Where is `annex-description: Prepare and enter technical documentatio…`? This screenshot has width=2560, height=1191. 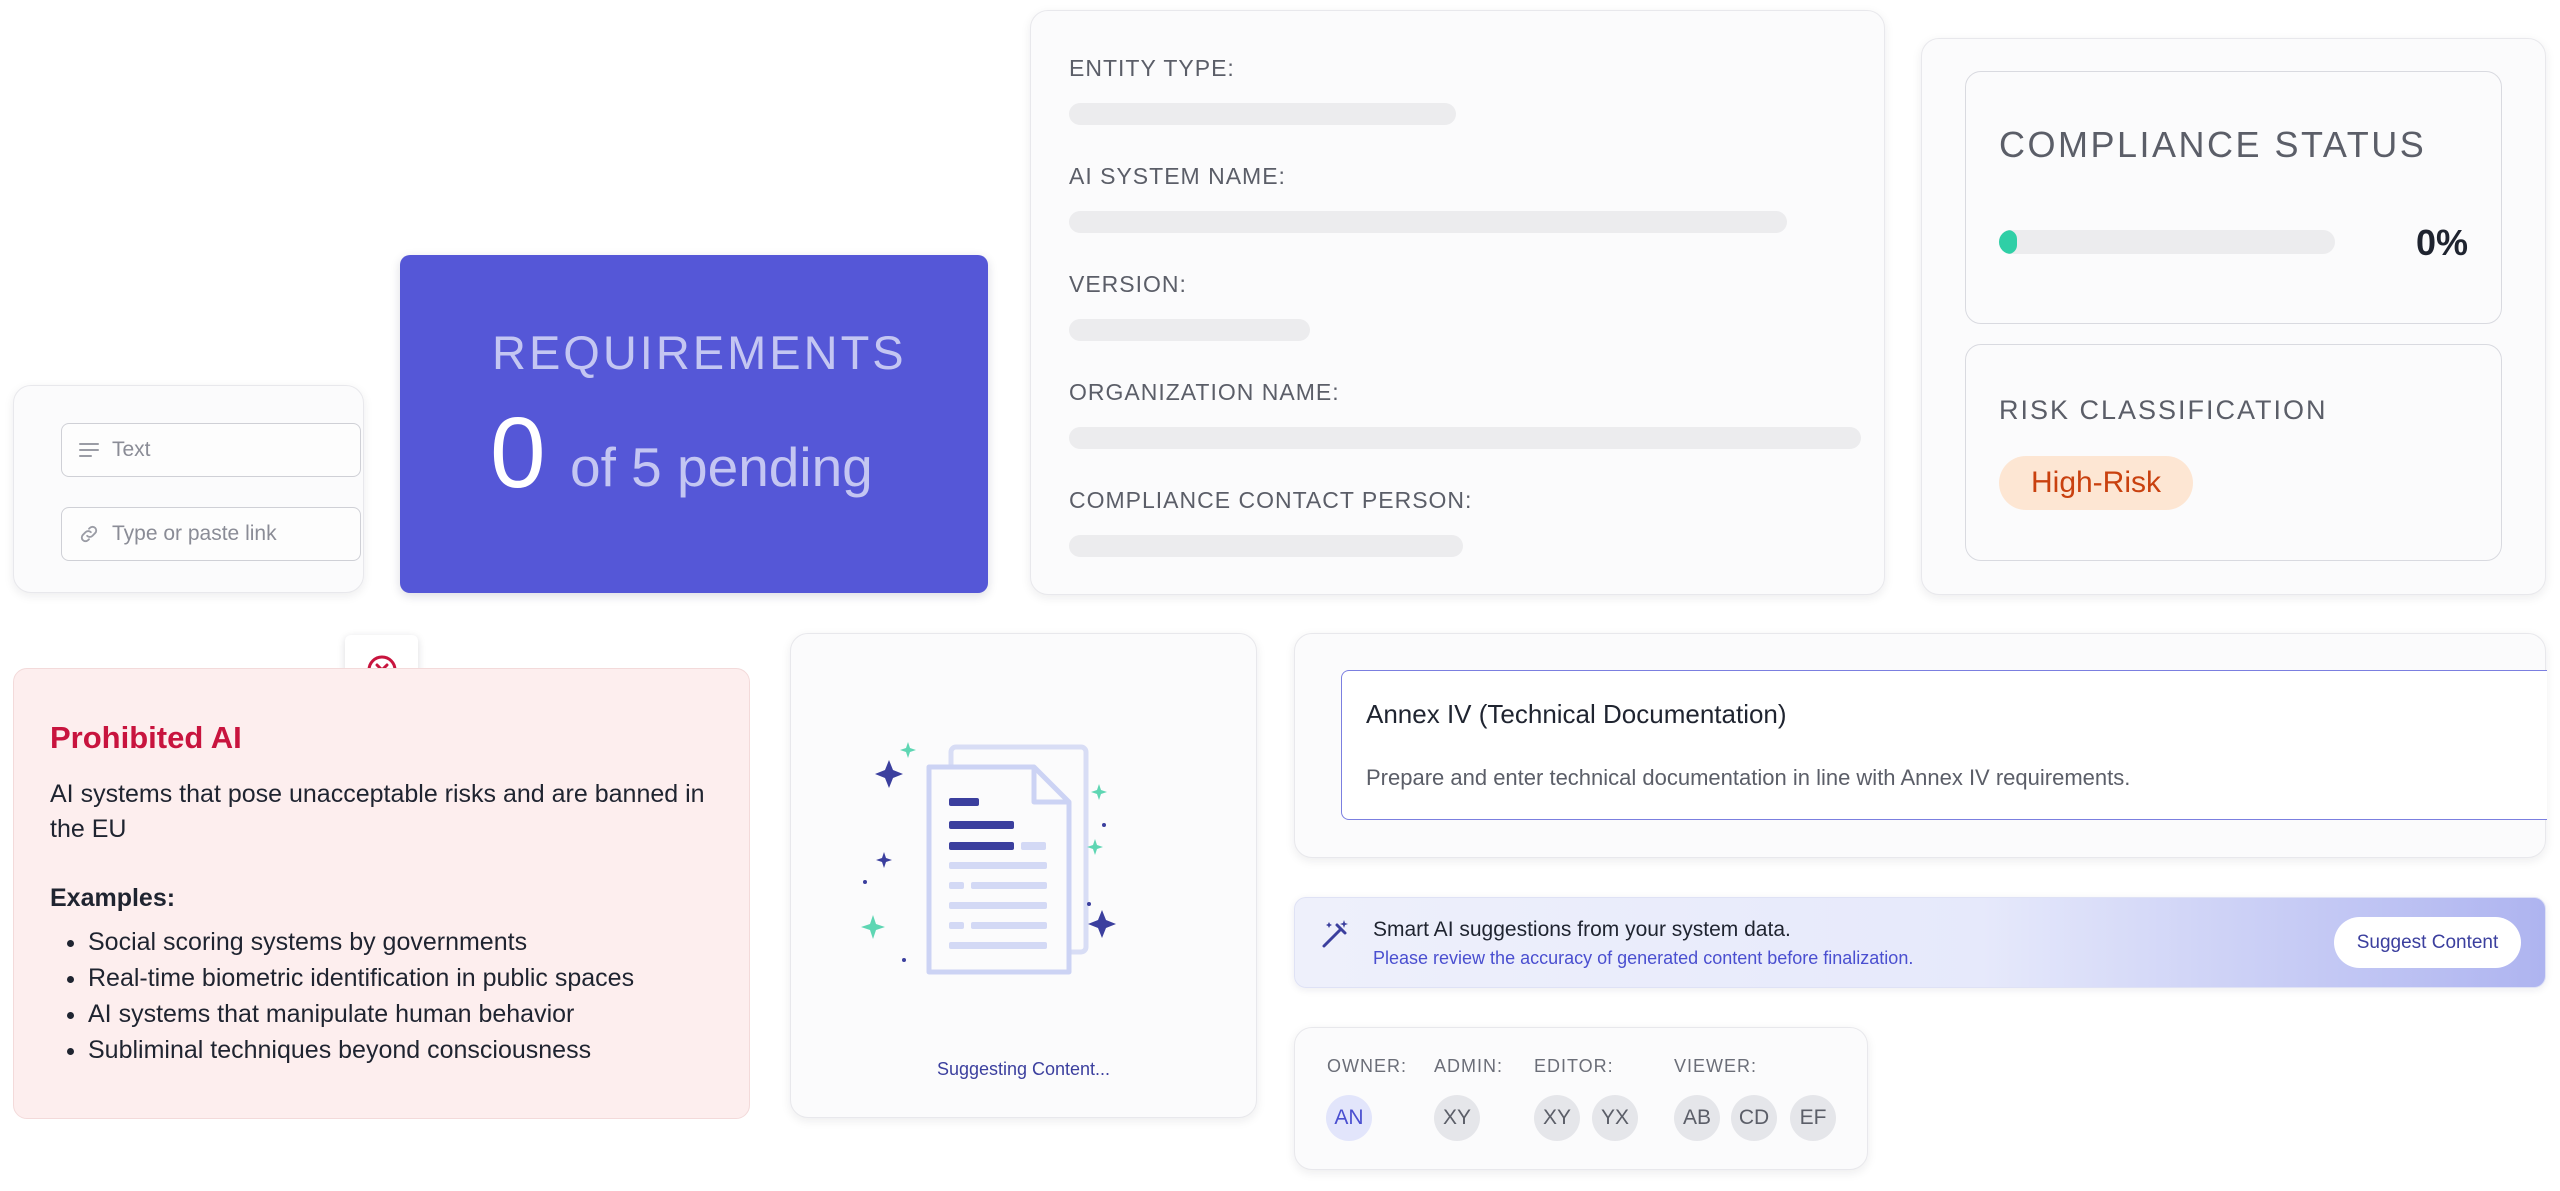
annex-description: Prepare and enter technical documentatio… is located at coordinates (1748, 777).